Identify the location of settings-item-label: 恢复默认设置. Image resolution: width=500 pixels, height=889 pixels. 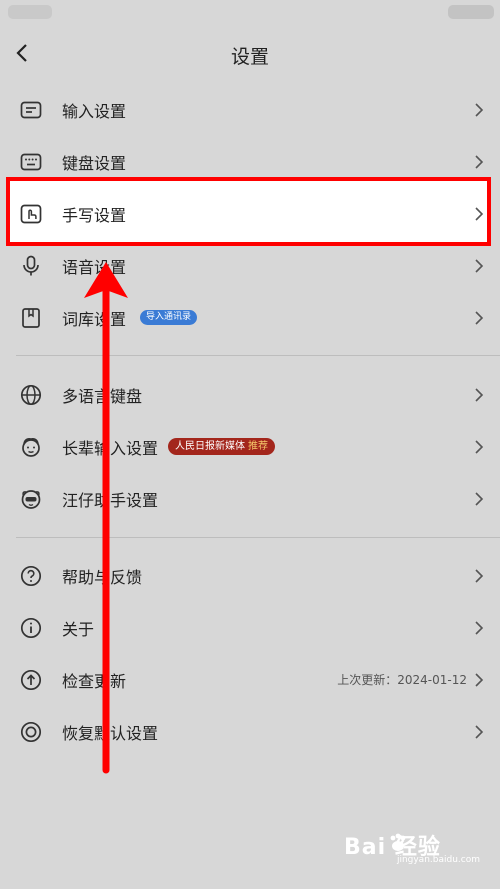
(110, 733).